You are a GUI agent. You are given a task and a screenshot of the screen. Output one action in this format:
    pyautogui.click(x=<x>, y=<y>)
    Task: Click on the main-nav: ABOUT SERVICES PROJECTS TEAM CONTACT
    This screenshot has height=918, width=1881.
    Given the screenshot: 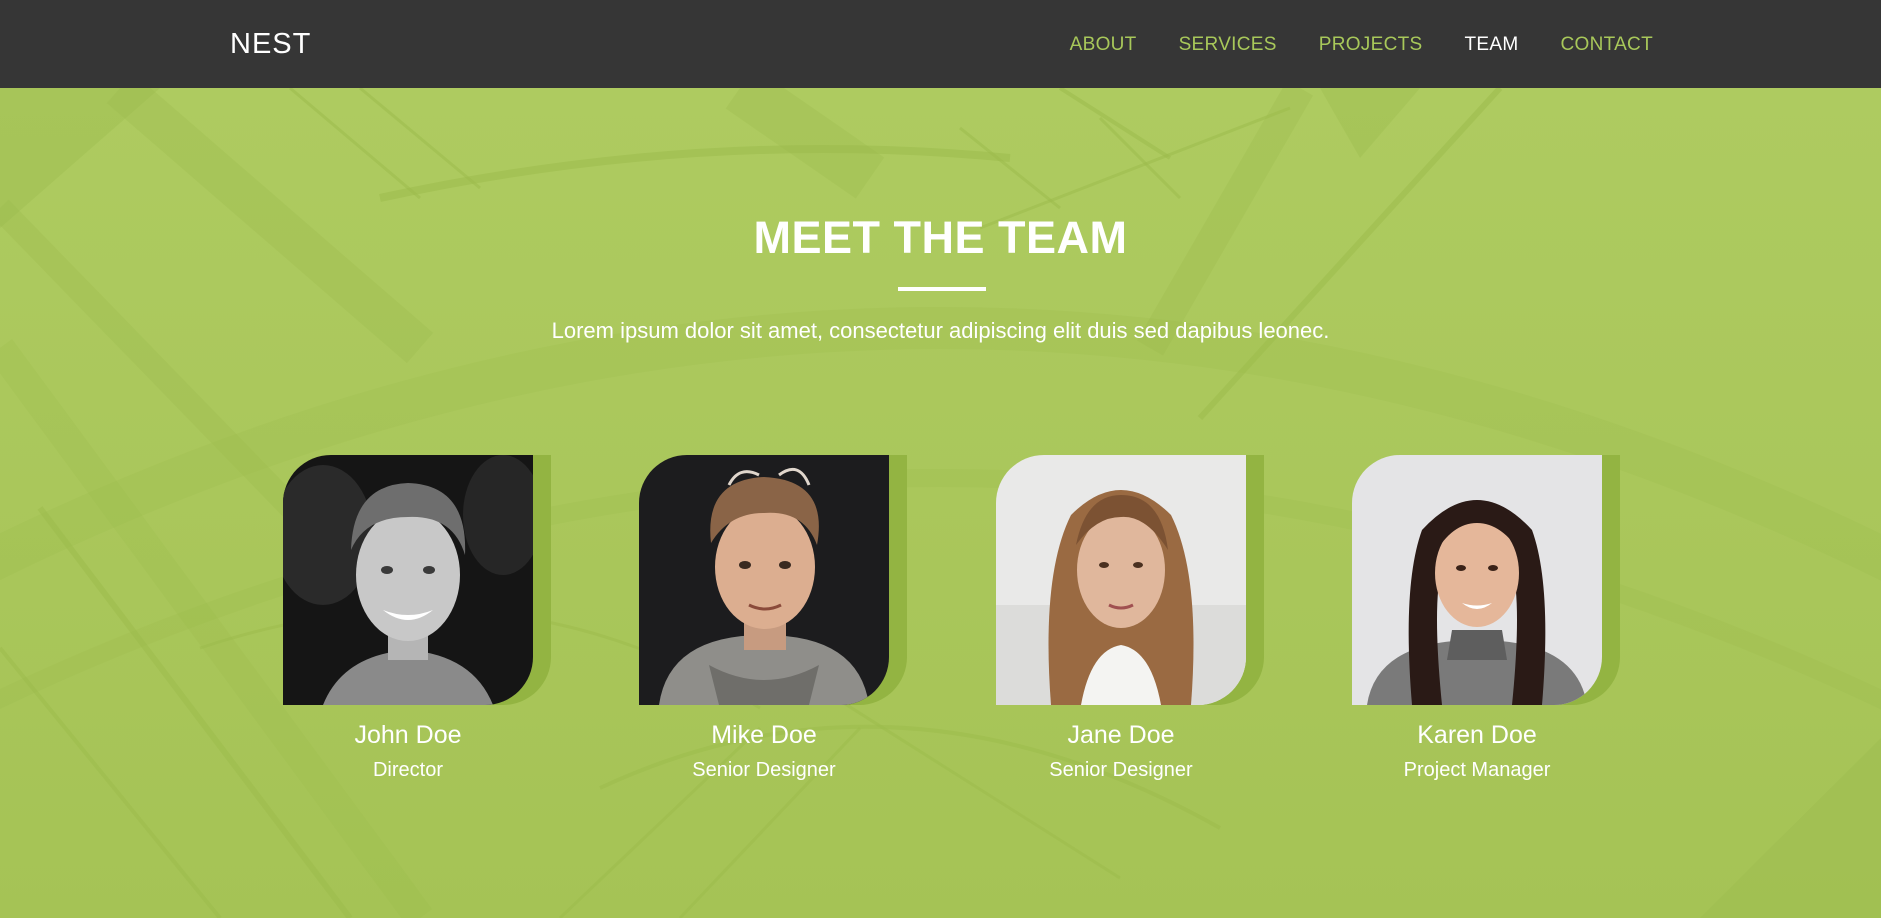 What is the action you would take?
    pyautogui.click(x=1361, y=45)
    